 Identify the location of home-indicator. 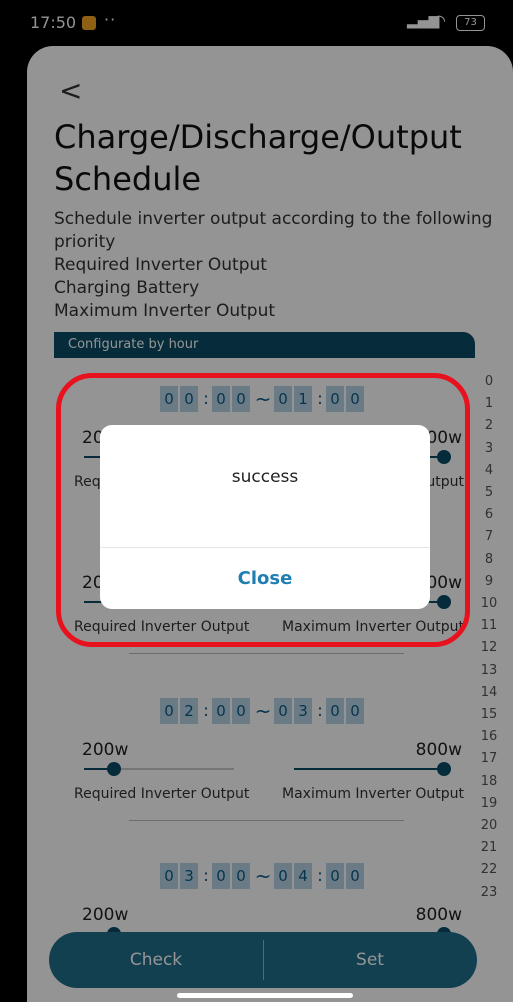
(265, 995).